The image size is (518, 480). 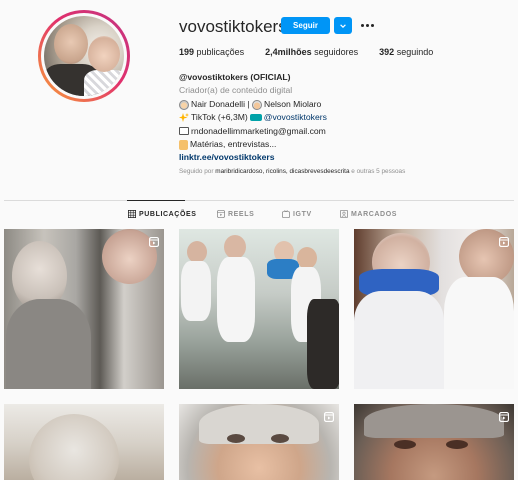 I want to click on stat-followers-label: seguidores, so click(x=336, y=52).